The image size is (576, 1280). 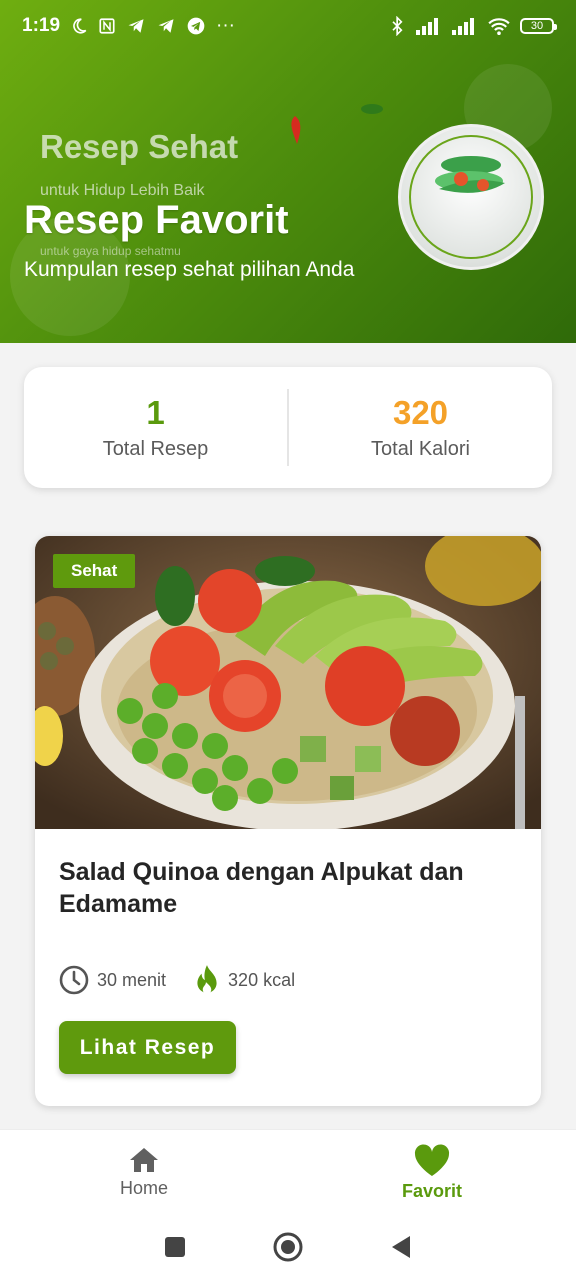 I want to click on total-calories-value: 320, so click(x=420, y=412).